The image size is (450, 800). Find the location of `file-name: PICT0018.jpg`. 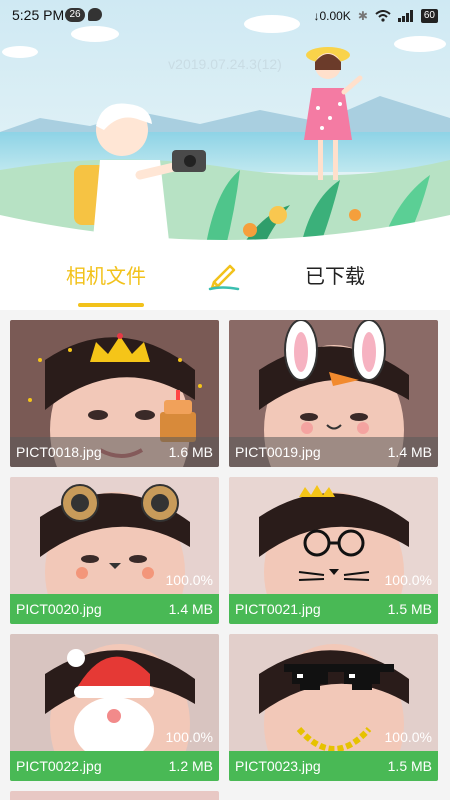

file-name: PICT0018.jpg is located at coordinates (59, 452).